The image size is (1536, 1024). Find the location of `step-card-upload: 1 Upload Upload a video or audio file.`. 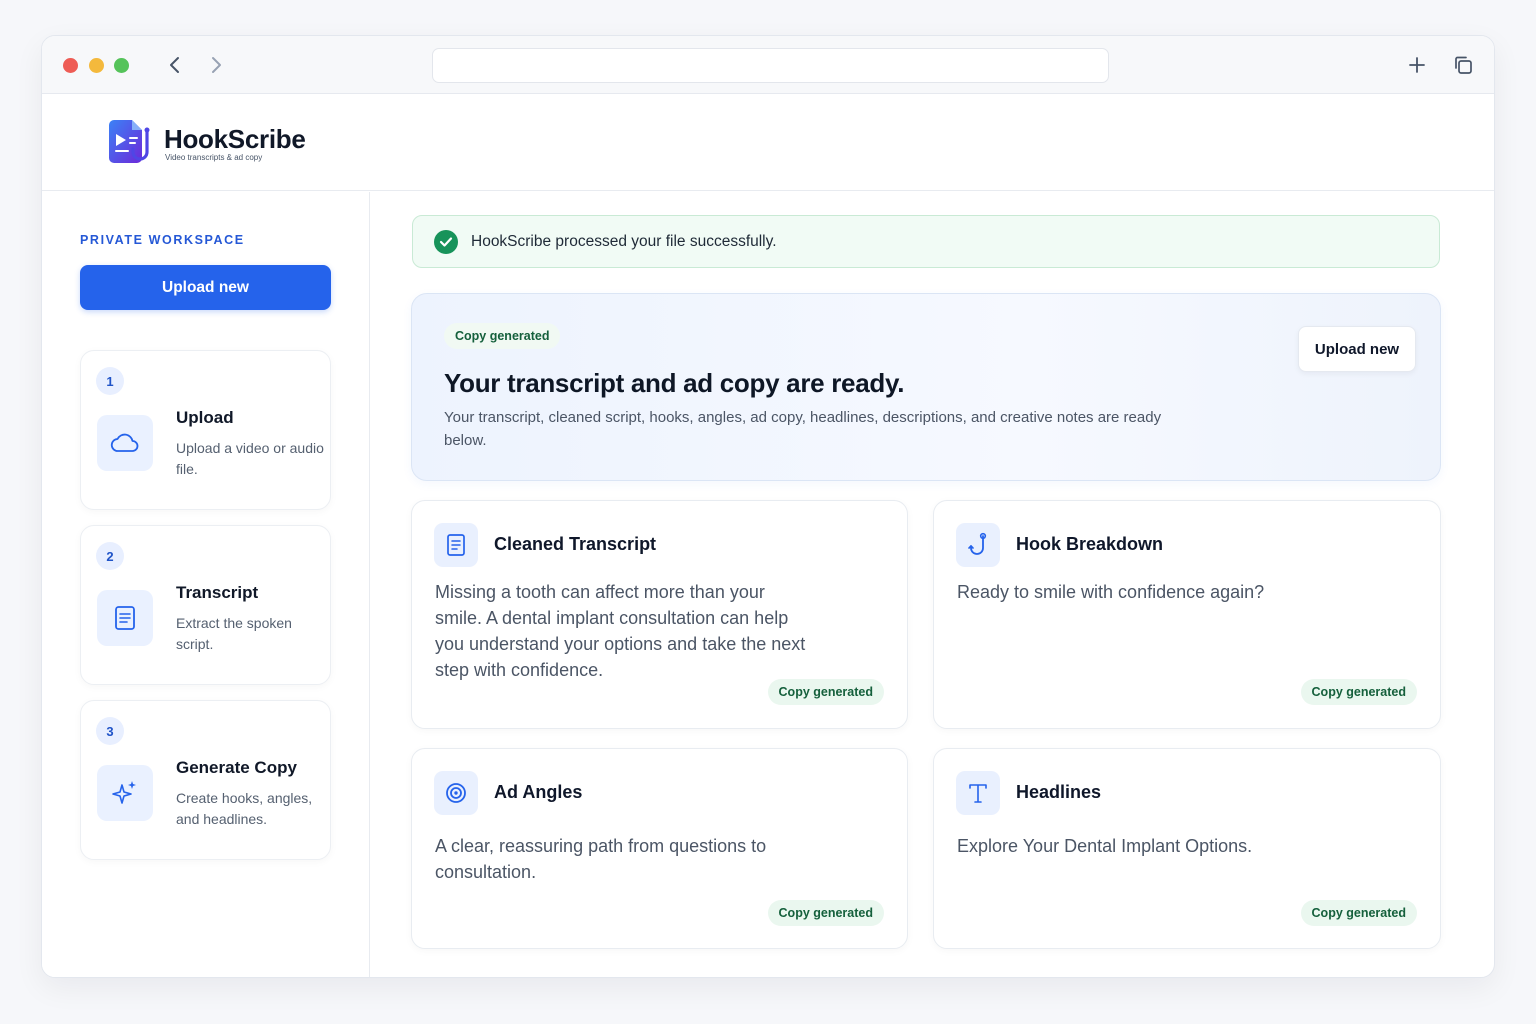

step-card-upload: 1 Upload Upload a video or audio file. is located at coordinates (205, 430).